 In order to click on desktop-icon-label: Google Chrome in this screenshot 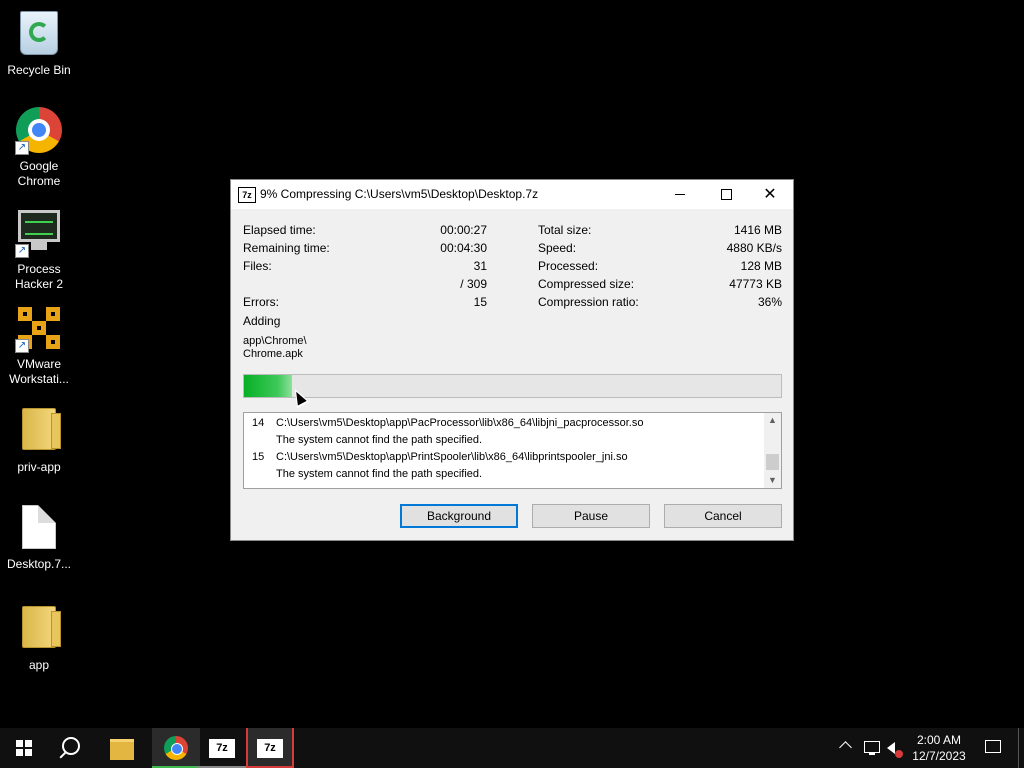, I will do `click(39, 173)`.